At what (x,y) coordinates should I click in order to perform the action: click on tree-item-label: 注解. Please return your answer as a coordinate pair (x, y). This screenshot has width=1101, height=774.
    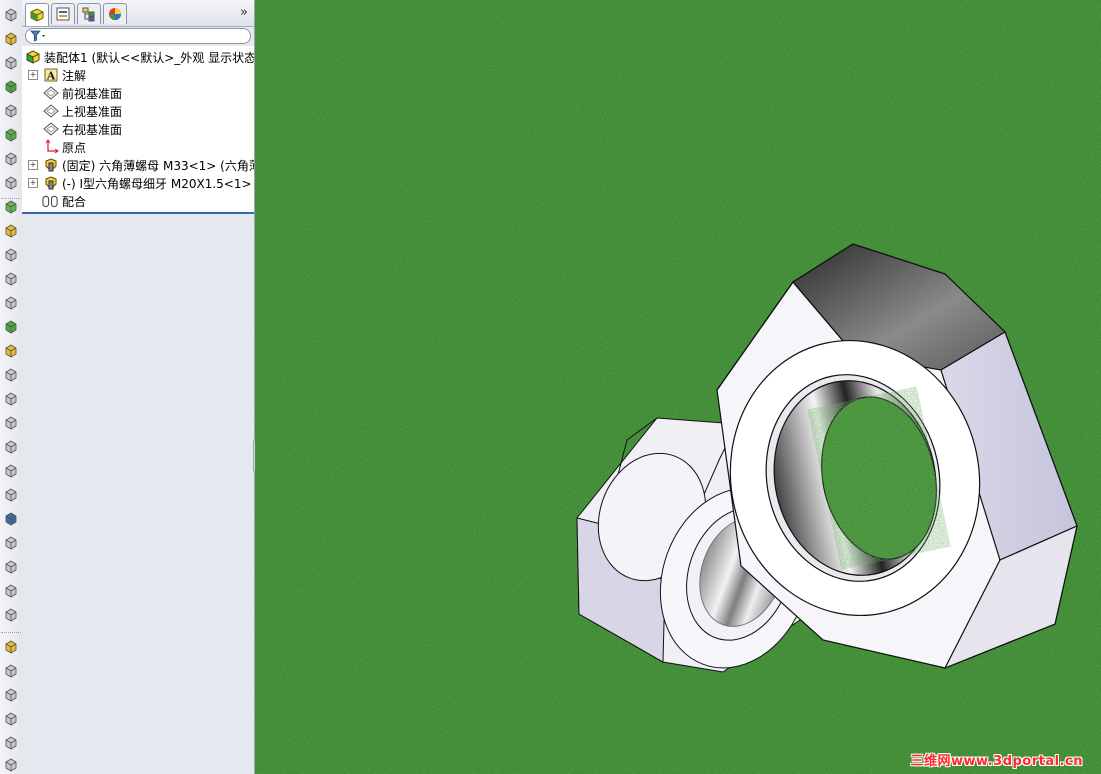
    Looking at the image, I should click on (74, 75).